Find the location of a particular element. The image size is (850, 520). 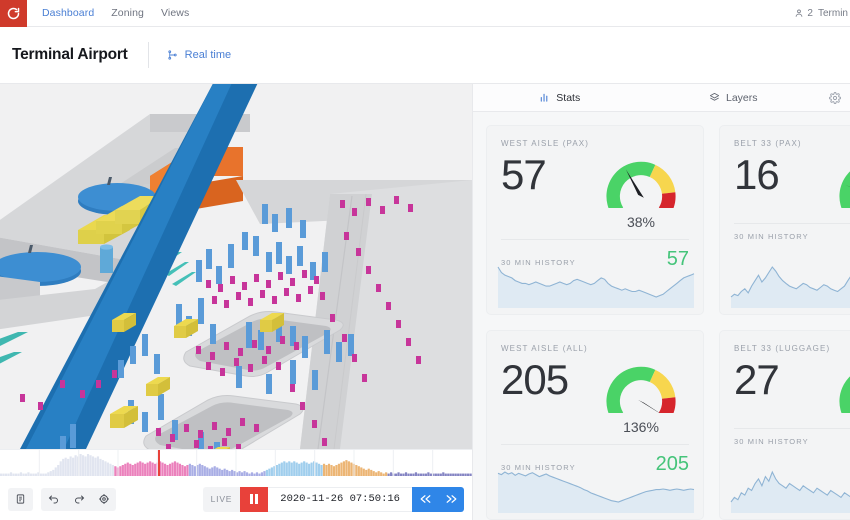

card-top-row: 16 is located at coordinates (792, 181).